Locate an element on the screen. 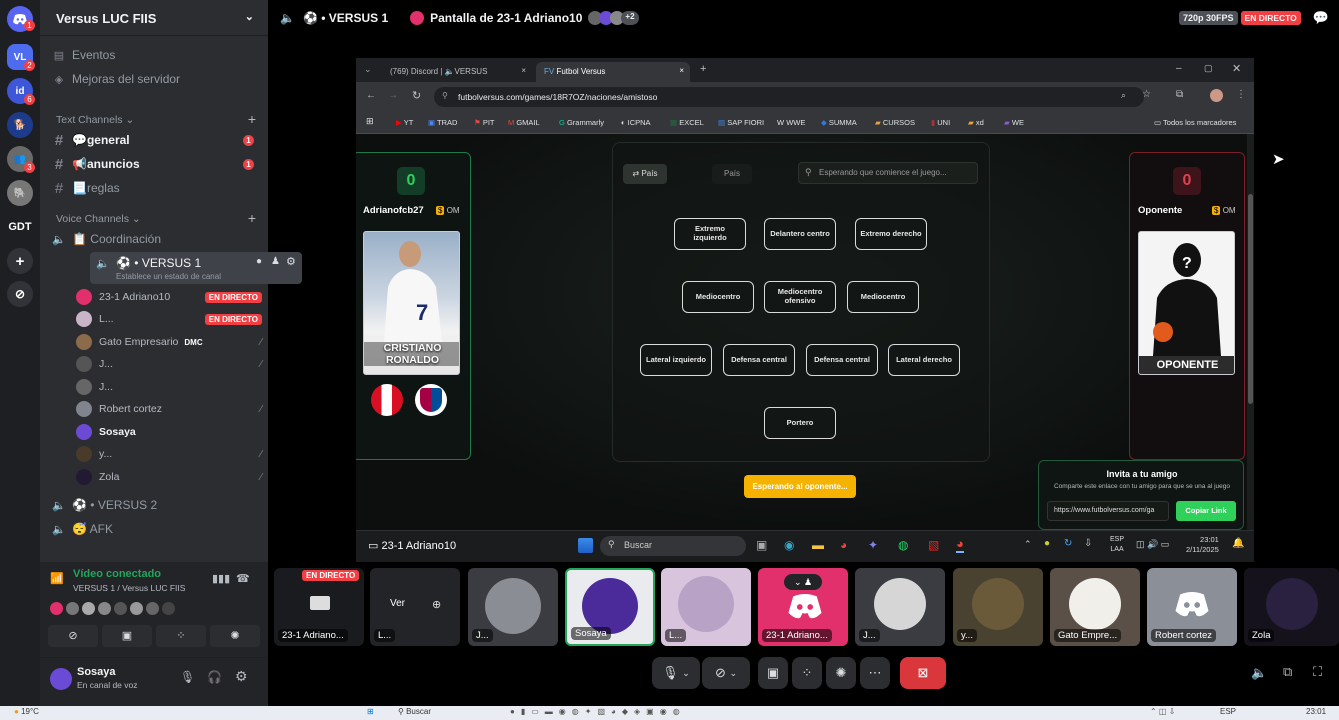 This screenshot has height=720, width=1339. bookmark-uni: ▮ UNI is located at coordinates (940, 122).